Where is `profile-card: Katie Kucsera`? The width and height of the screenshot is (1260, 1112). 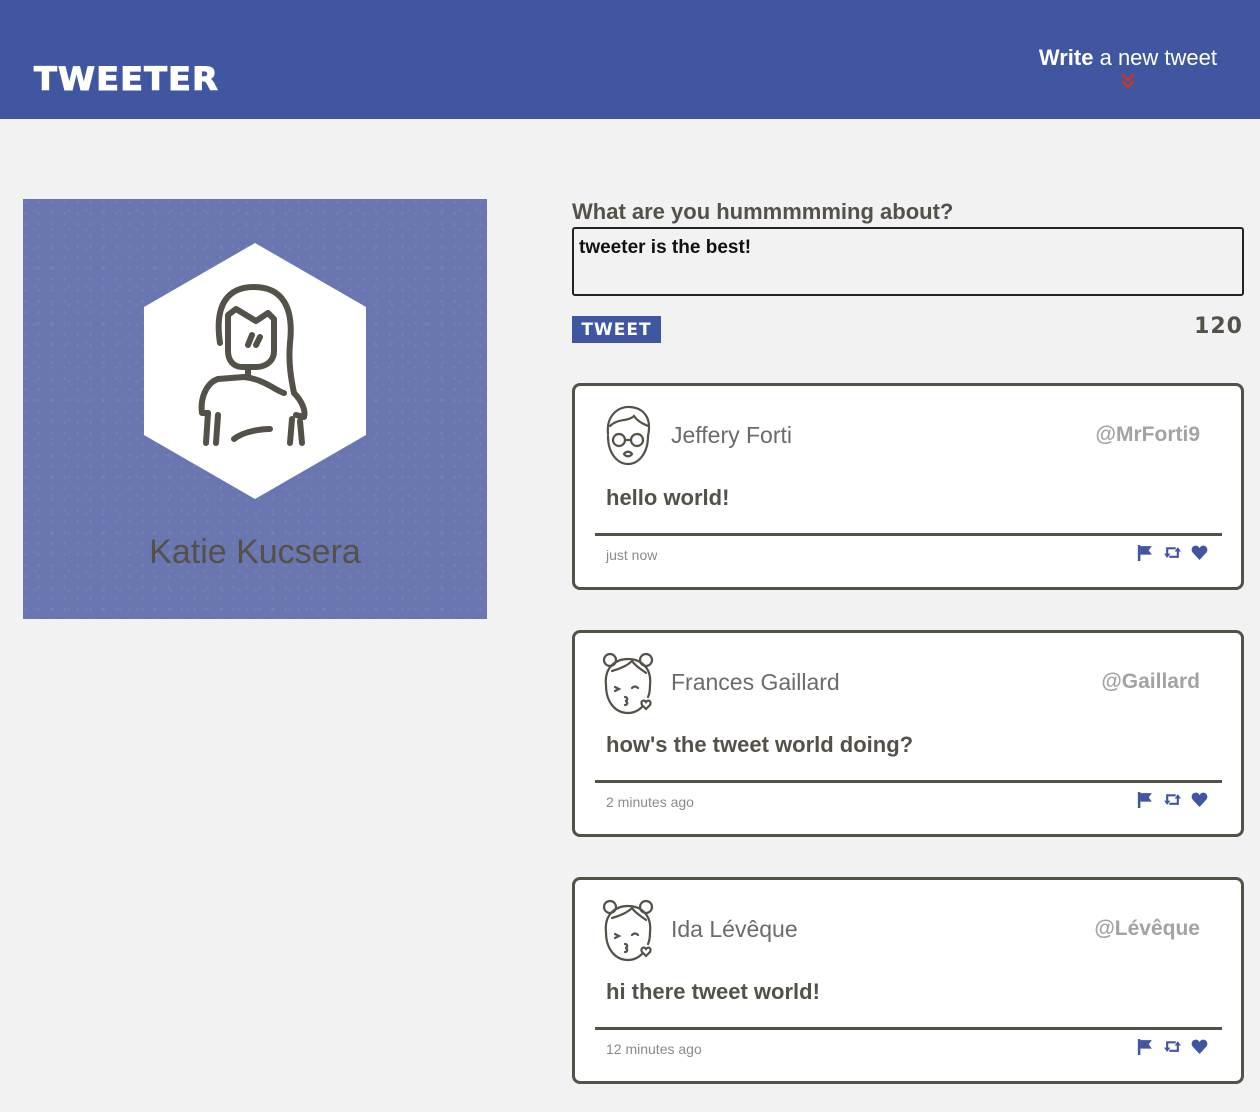
profile-card: Katie Kucsera is located at coordinates (255, 409).